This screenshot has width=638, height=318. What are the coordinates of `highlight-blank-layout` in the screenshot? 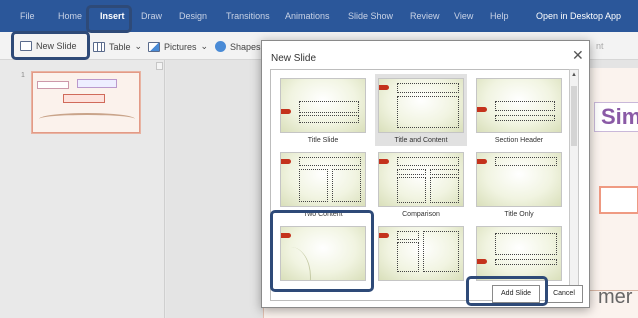 It's located at (322, 251).